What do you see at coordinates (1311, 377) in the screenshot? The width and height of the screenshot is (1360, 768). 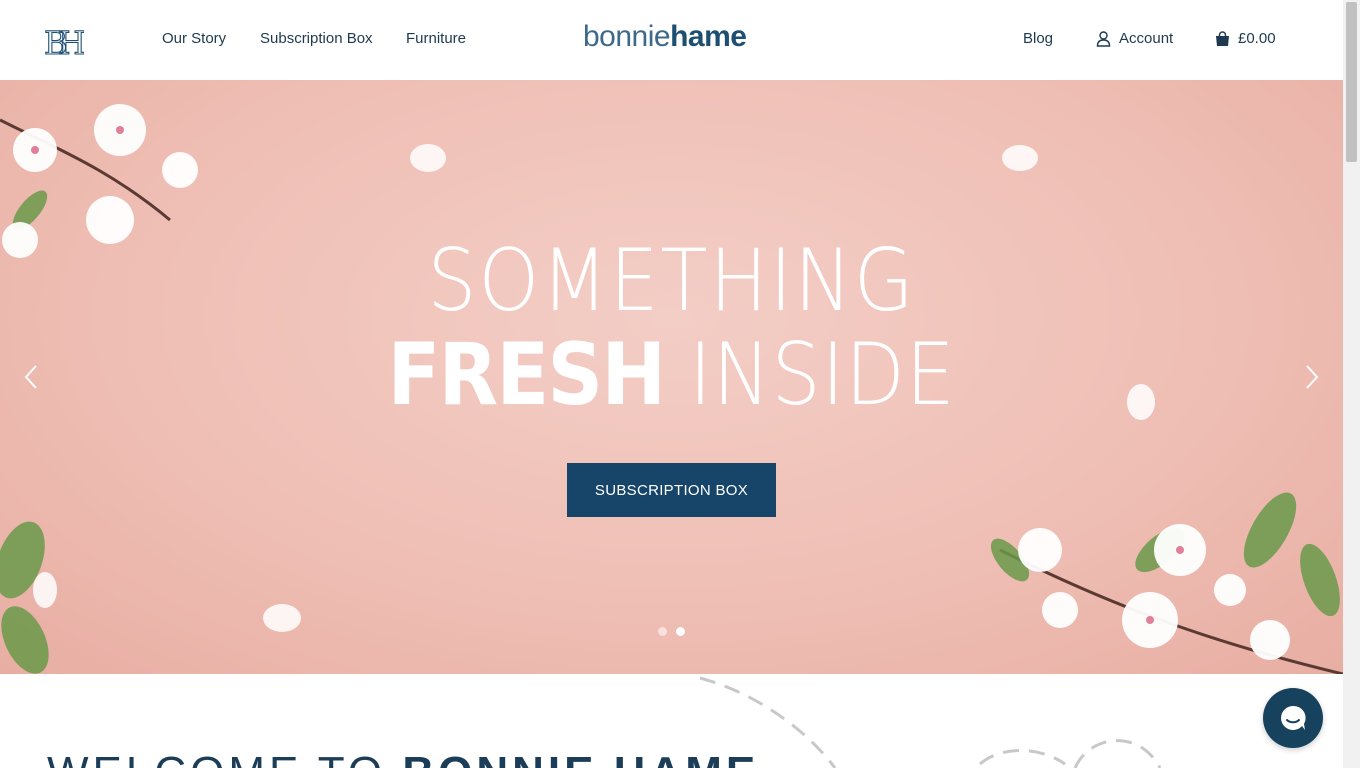 I see `next-slide-arrow-icon` at bounding box center [1311, 377].